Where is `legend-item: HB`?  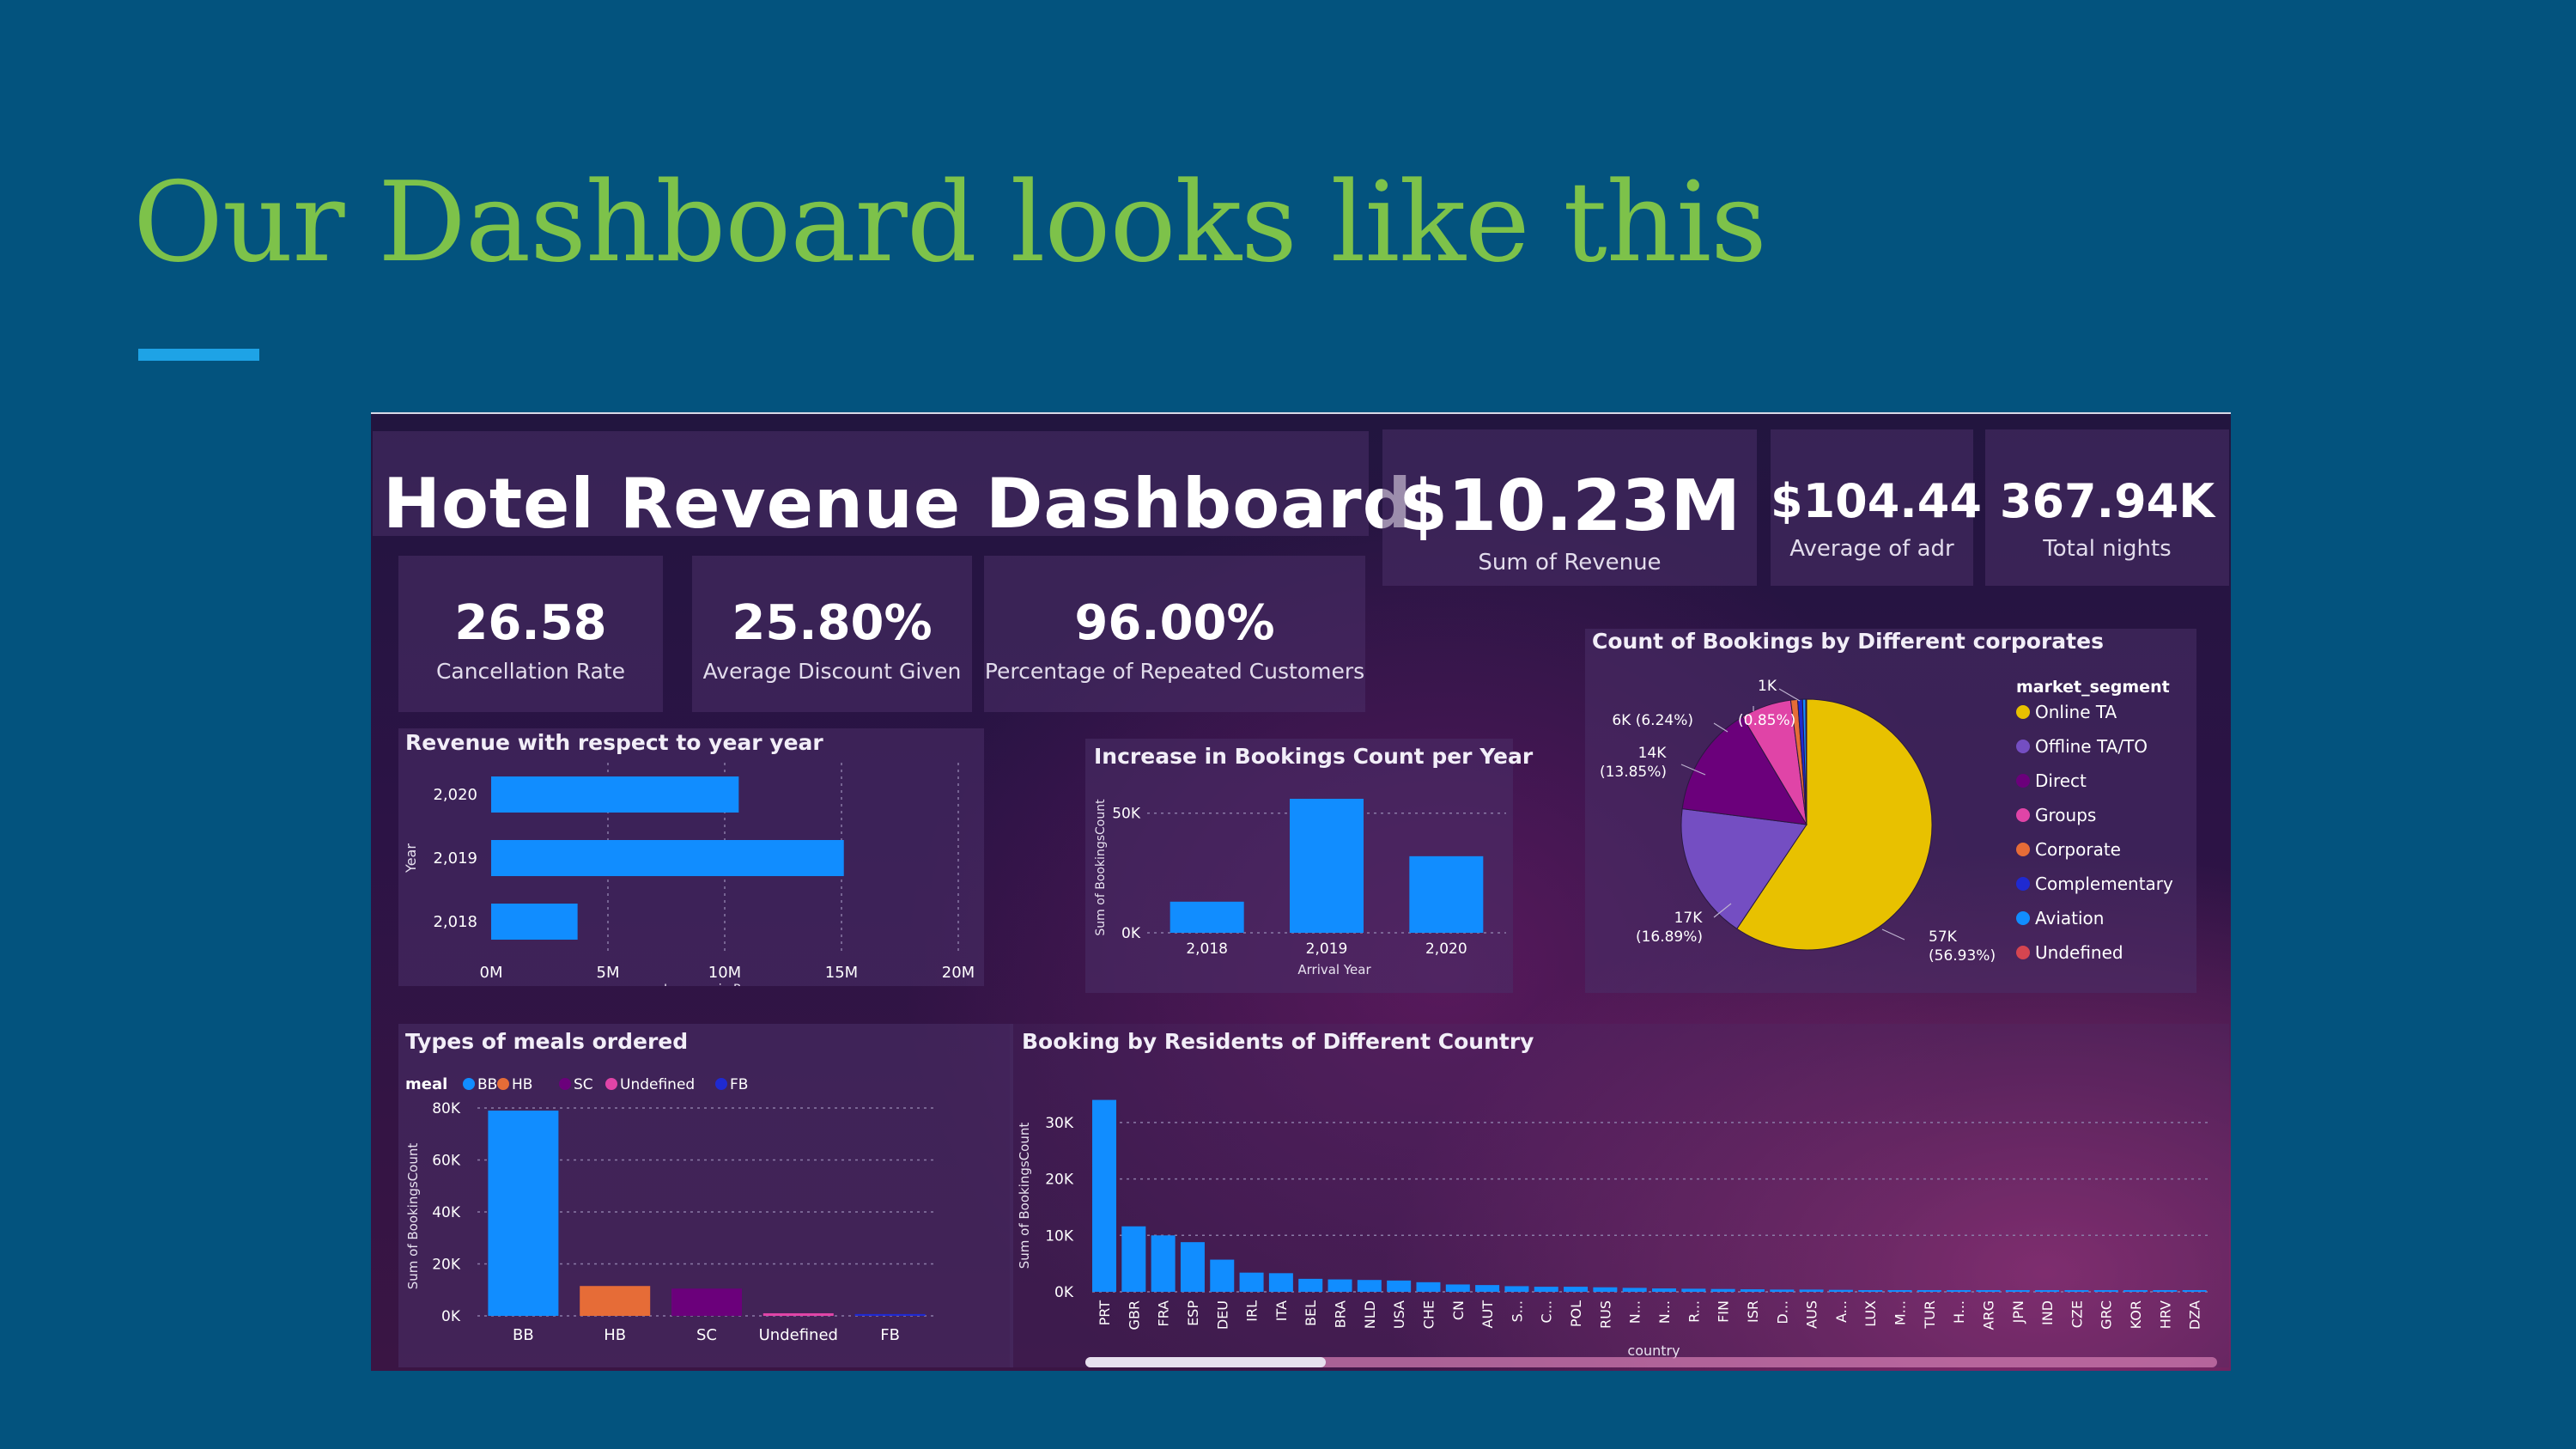
legend-item: HB is located at coordinates (522, 1084).